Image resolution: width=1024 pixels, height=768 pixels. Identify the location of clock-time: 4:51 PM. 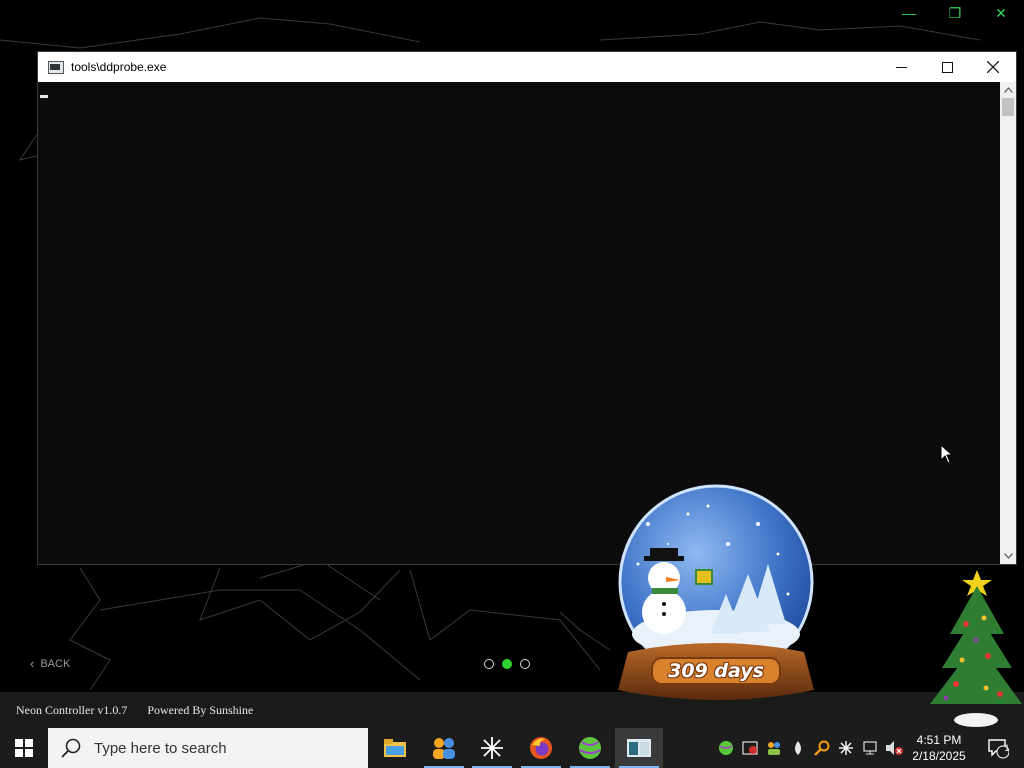
(939, 740).